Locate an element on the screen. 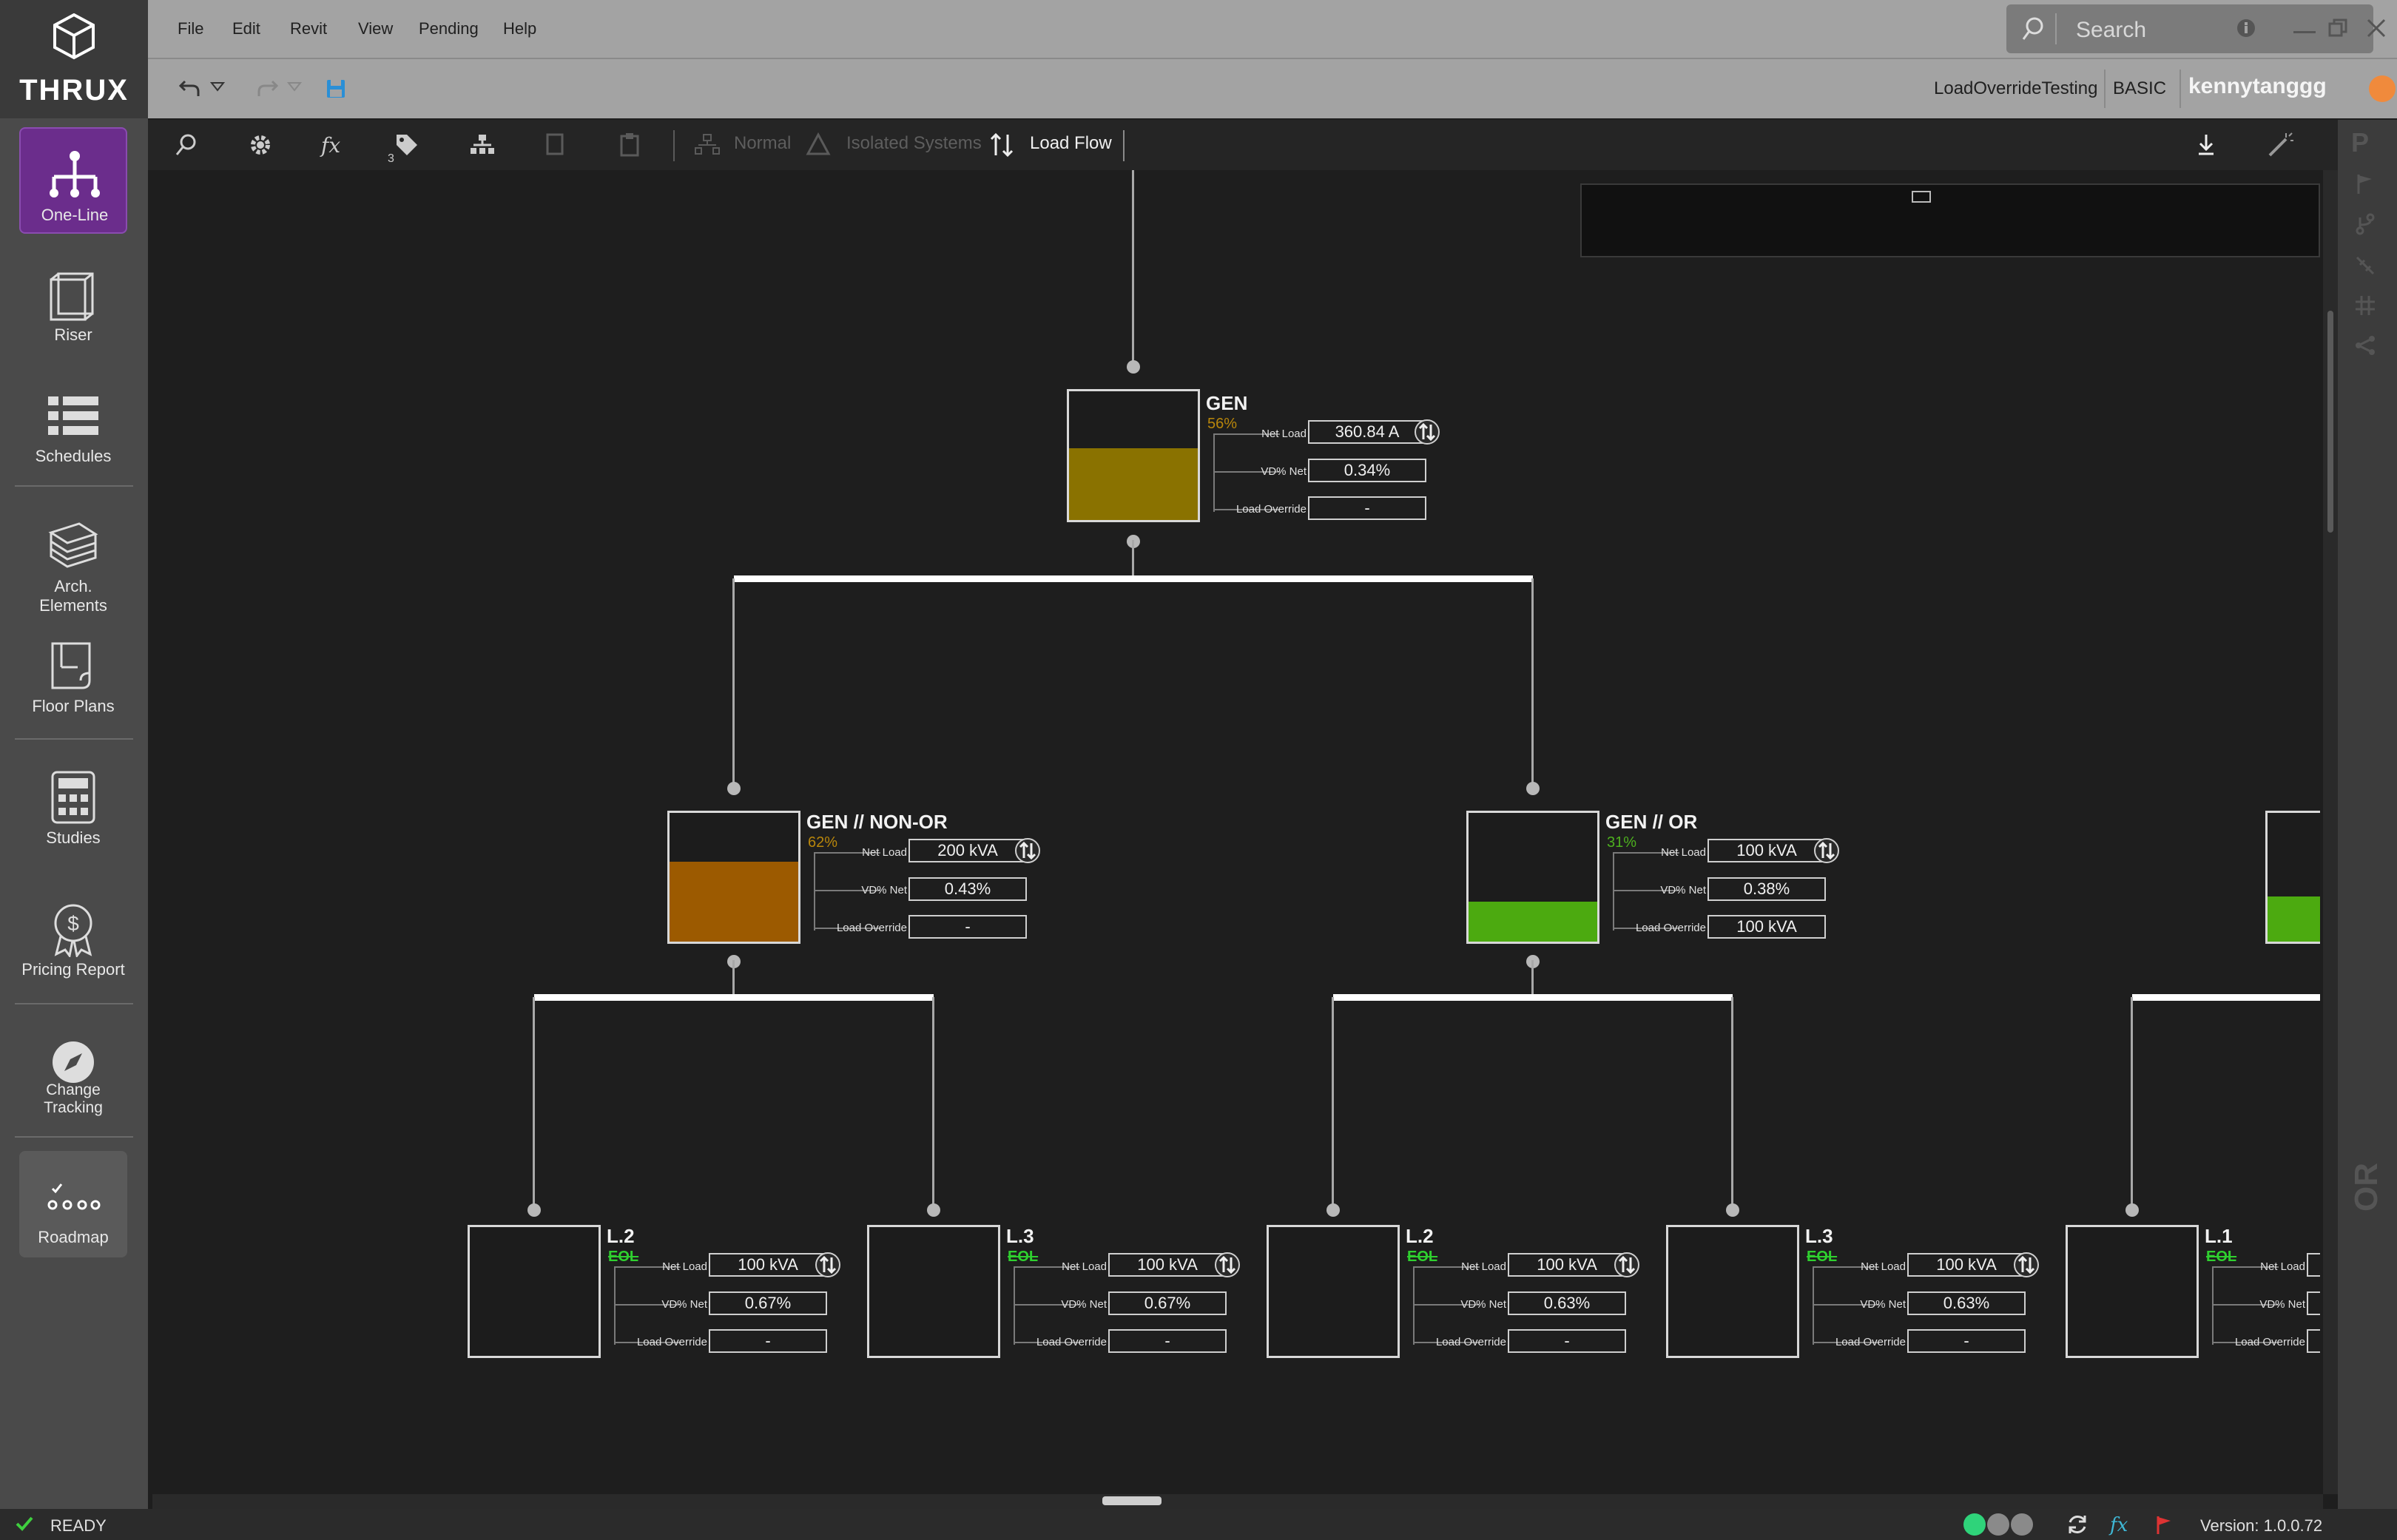  menu-help: Help is located at coordinates (519, 28).